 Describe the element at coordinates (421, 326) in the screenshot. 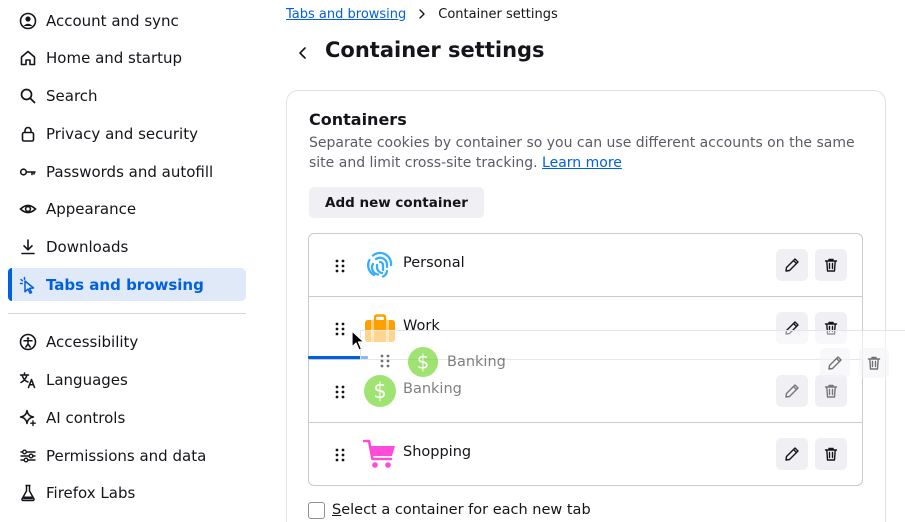

I see `container-name: Work` at that location.